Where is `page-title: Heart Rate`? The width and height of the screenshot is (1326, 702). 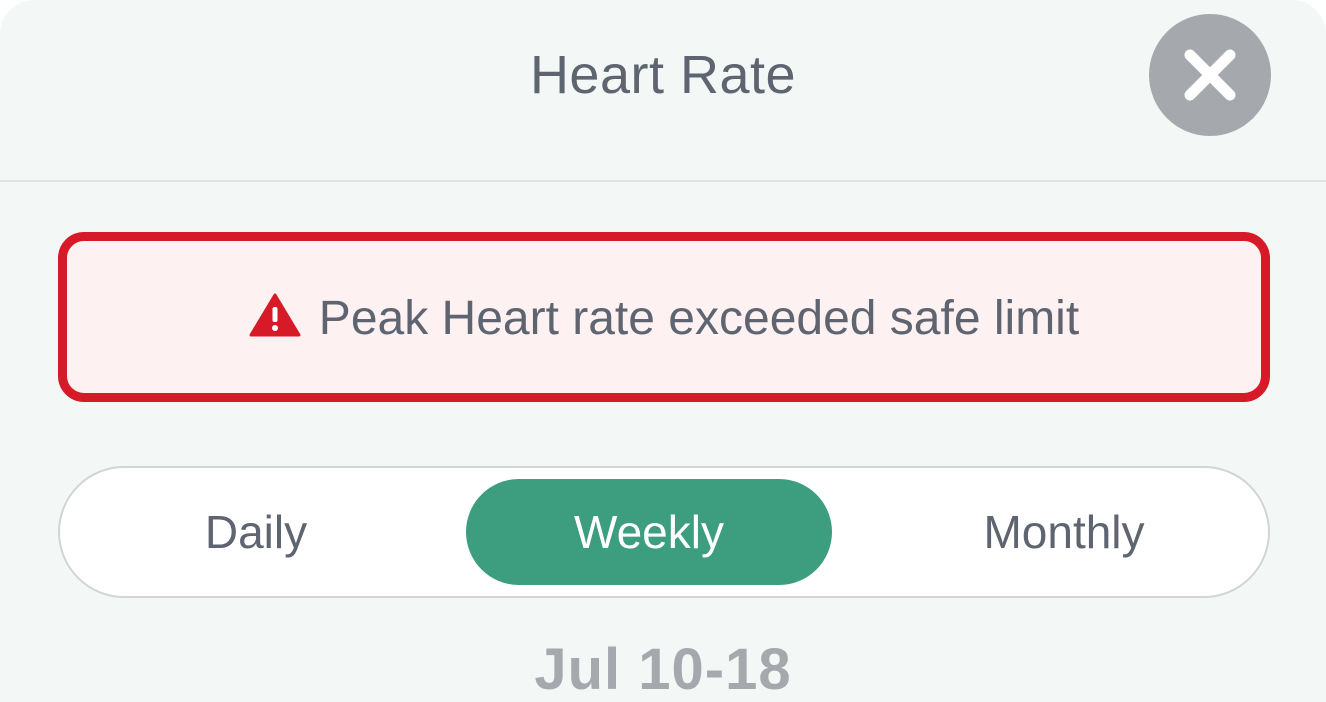
page-title: Heart Rate is located at coordinates (663, 75).